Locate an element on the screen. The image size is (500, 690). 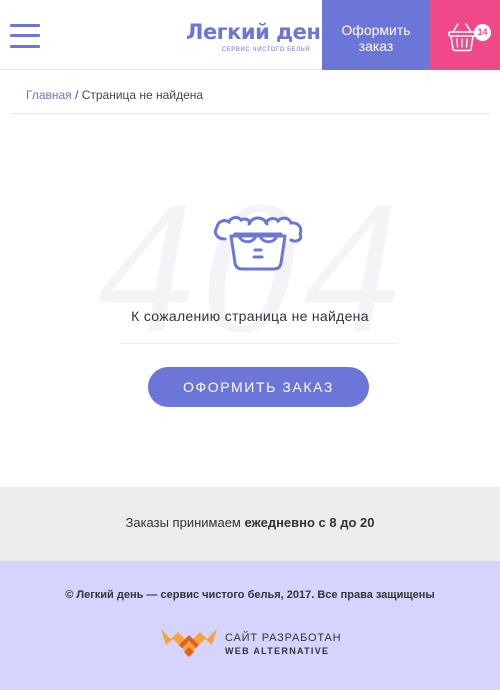
order-button-label-2: заказ is located at coordinates (376, 46).